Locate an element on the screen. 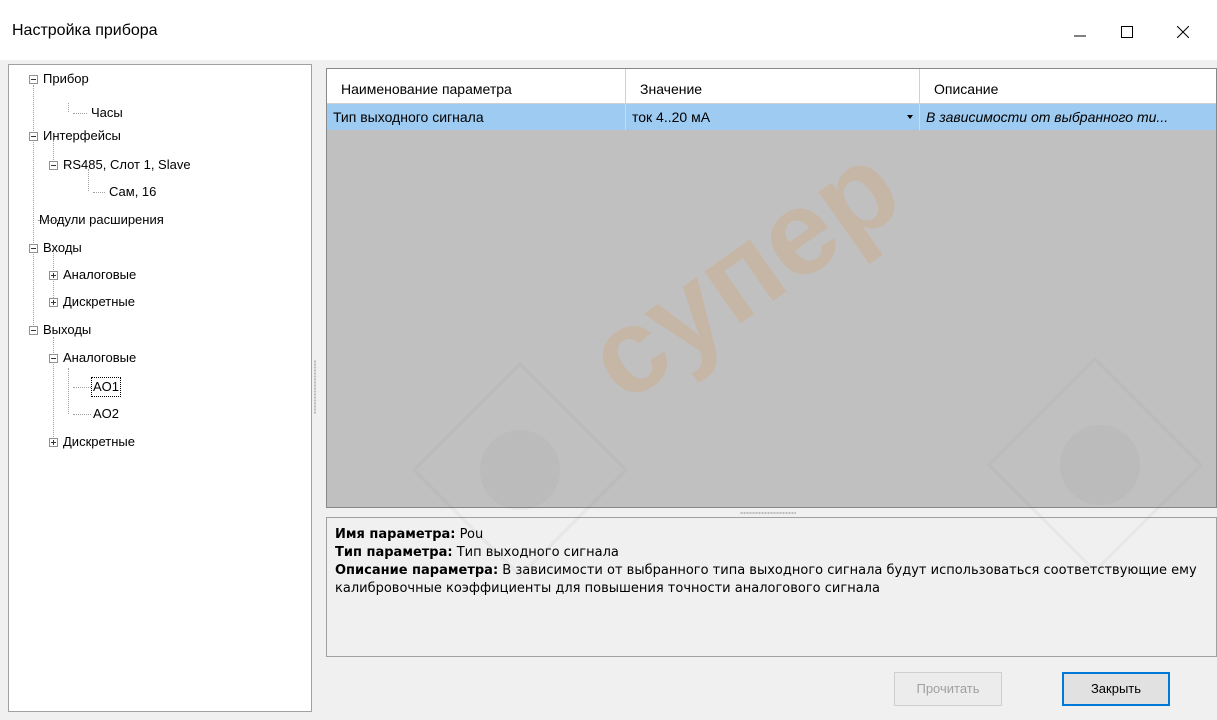 The height and width of the screenshot is (720, 1217). tree-node-expansion-modules: Модули расширения is located at coordinates (101, 220).